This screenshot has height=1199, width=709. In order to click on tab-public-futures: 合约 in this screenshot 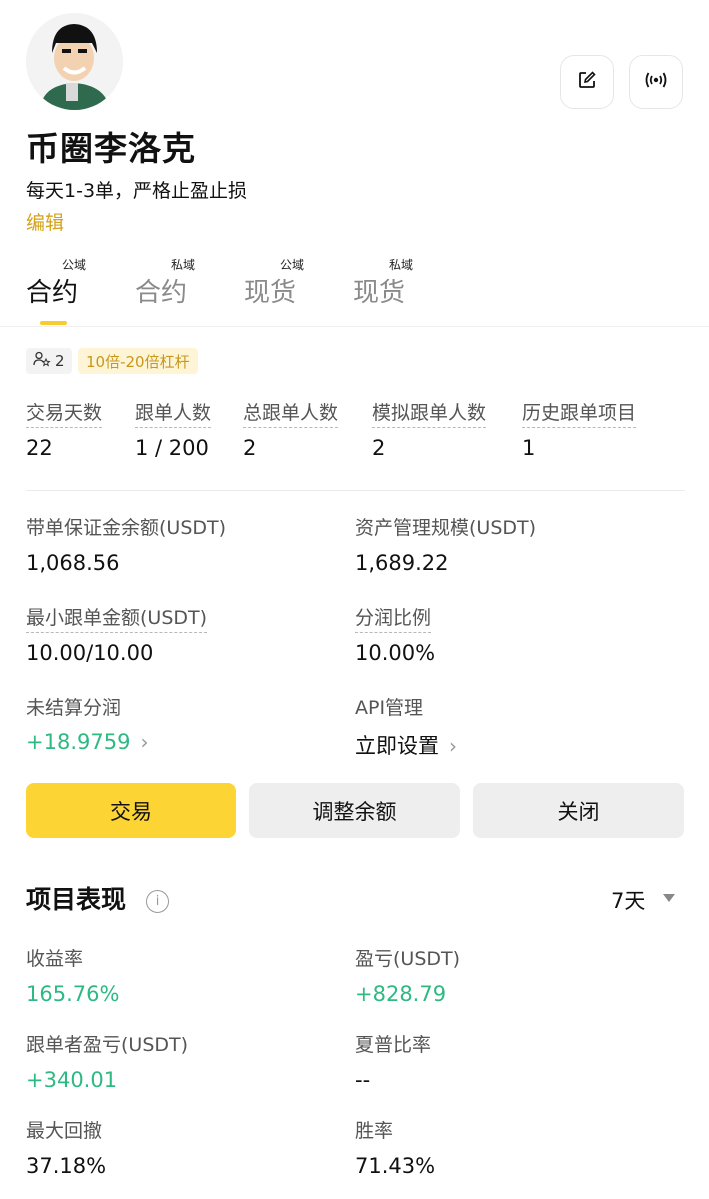, I will do `click(52, 290)`.